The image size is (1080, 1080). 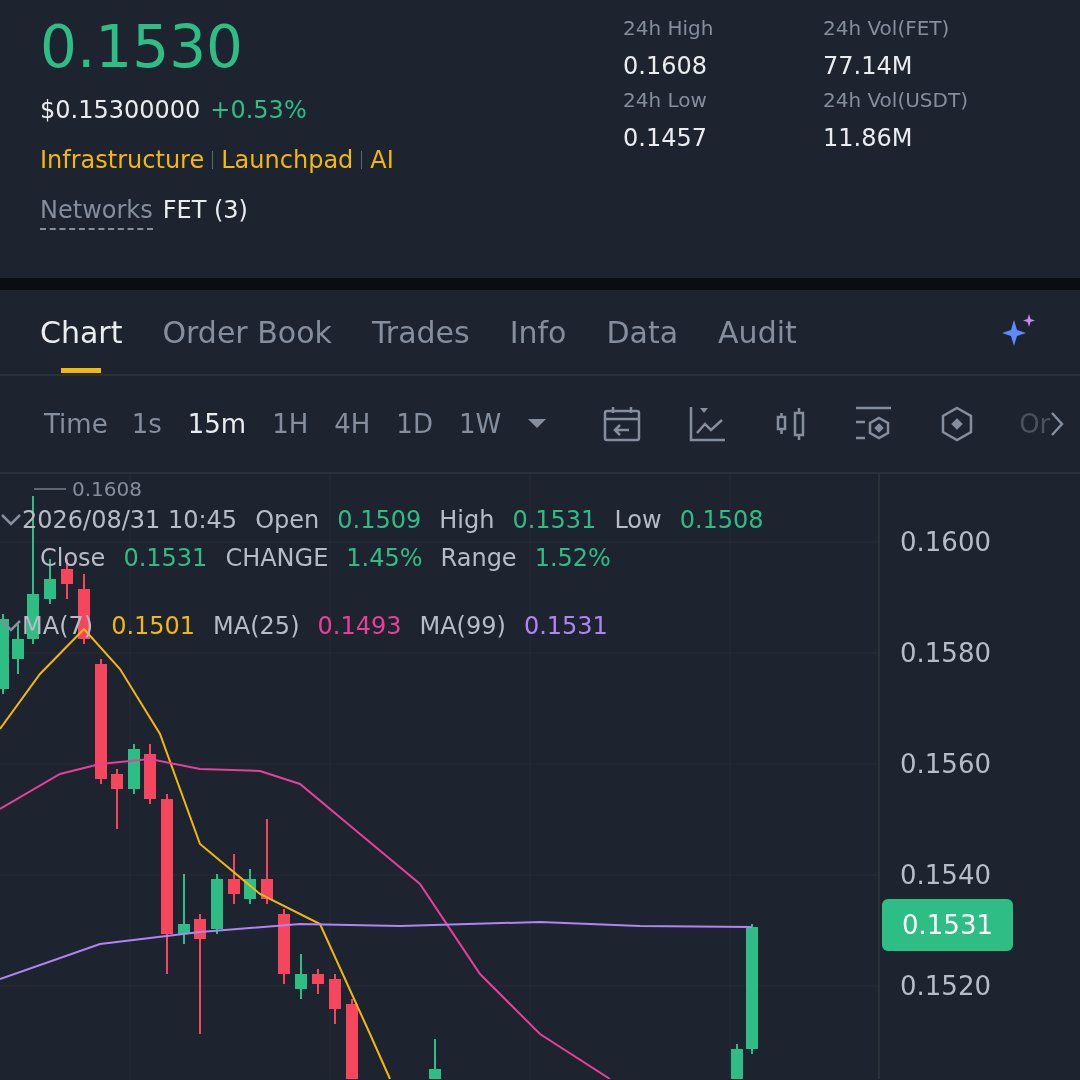 What do you see at coordinates (258, 110) in the screenshot?
I see `price-change: +0.53%` at bounding box center [258, 110].